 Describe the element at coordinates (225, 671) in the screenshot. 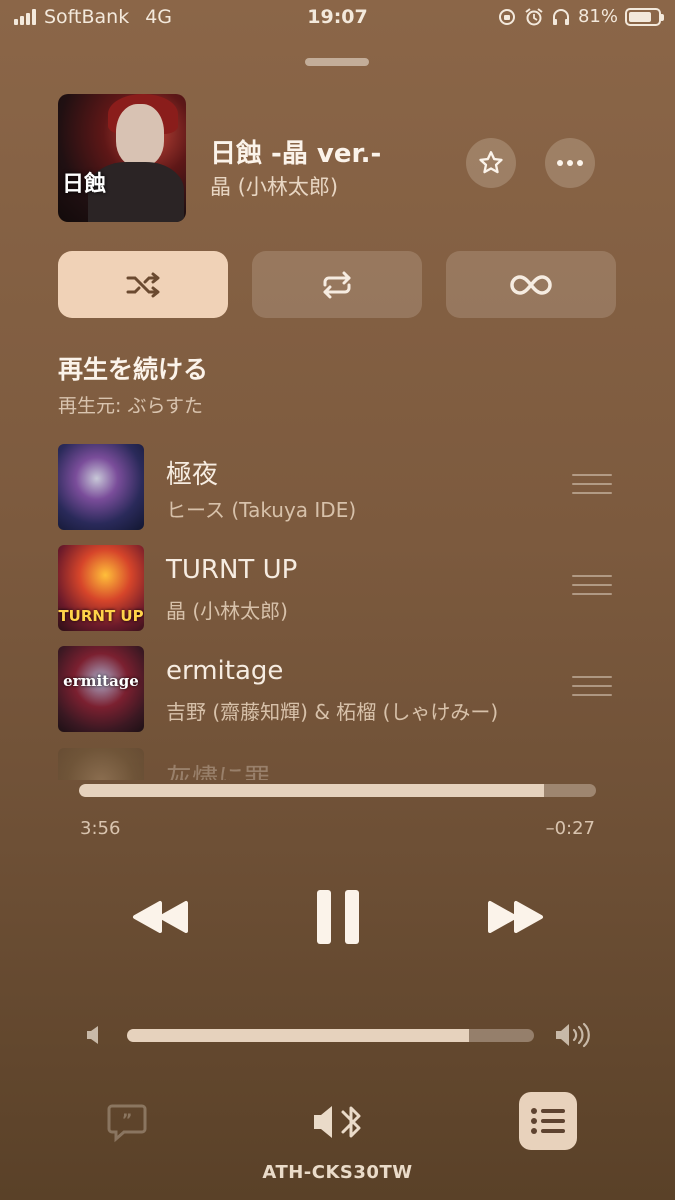

I see `track-title: ermitage` at that location.